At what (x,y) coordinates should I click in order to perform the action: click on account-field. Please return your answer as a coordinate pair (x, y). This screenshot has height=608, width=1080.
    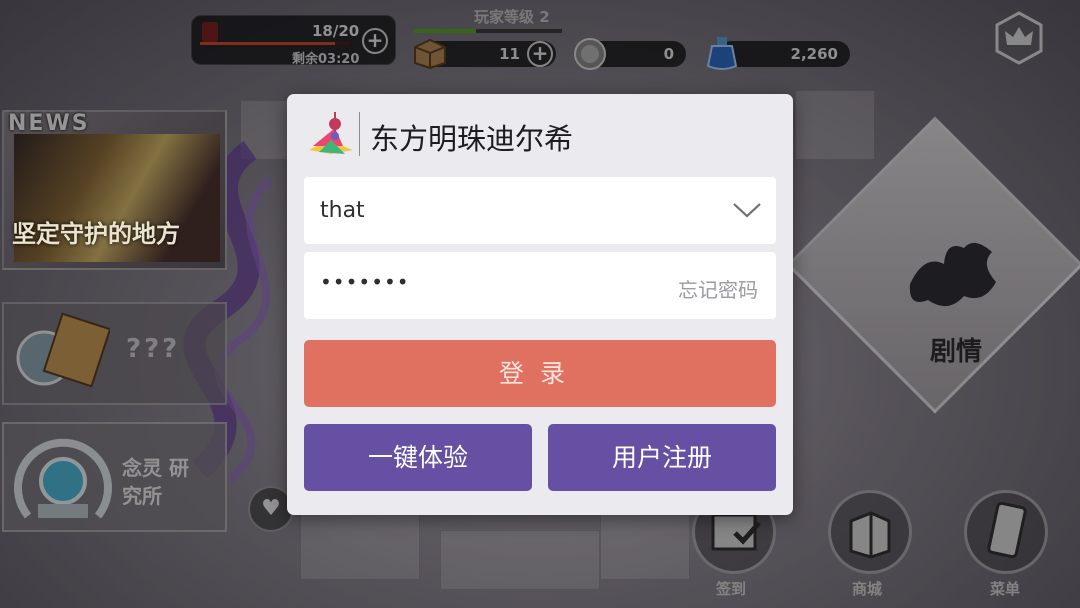
    Looking at the image, I should click on (540, 210).